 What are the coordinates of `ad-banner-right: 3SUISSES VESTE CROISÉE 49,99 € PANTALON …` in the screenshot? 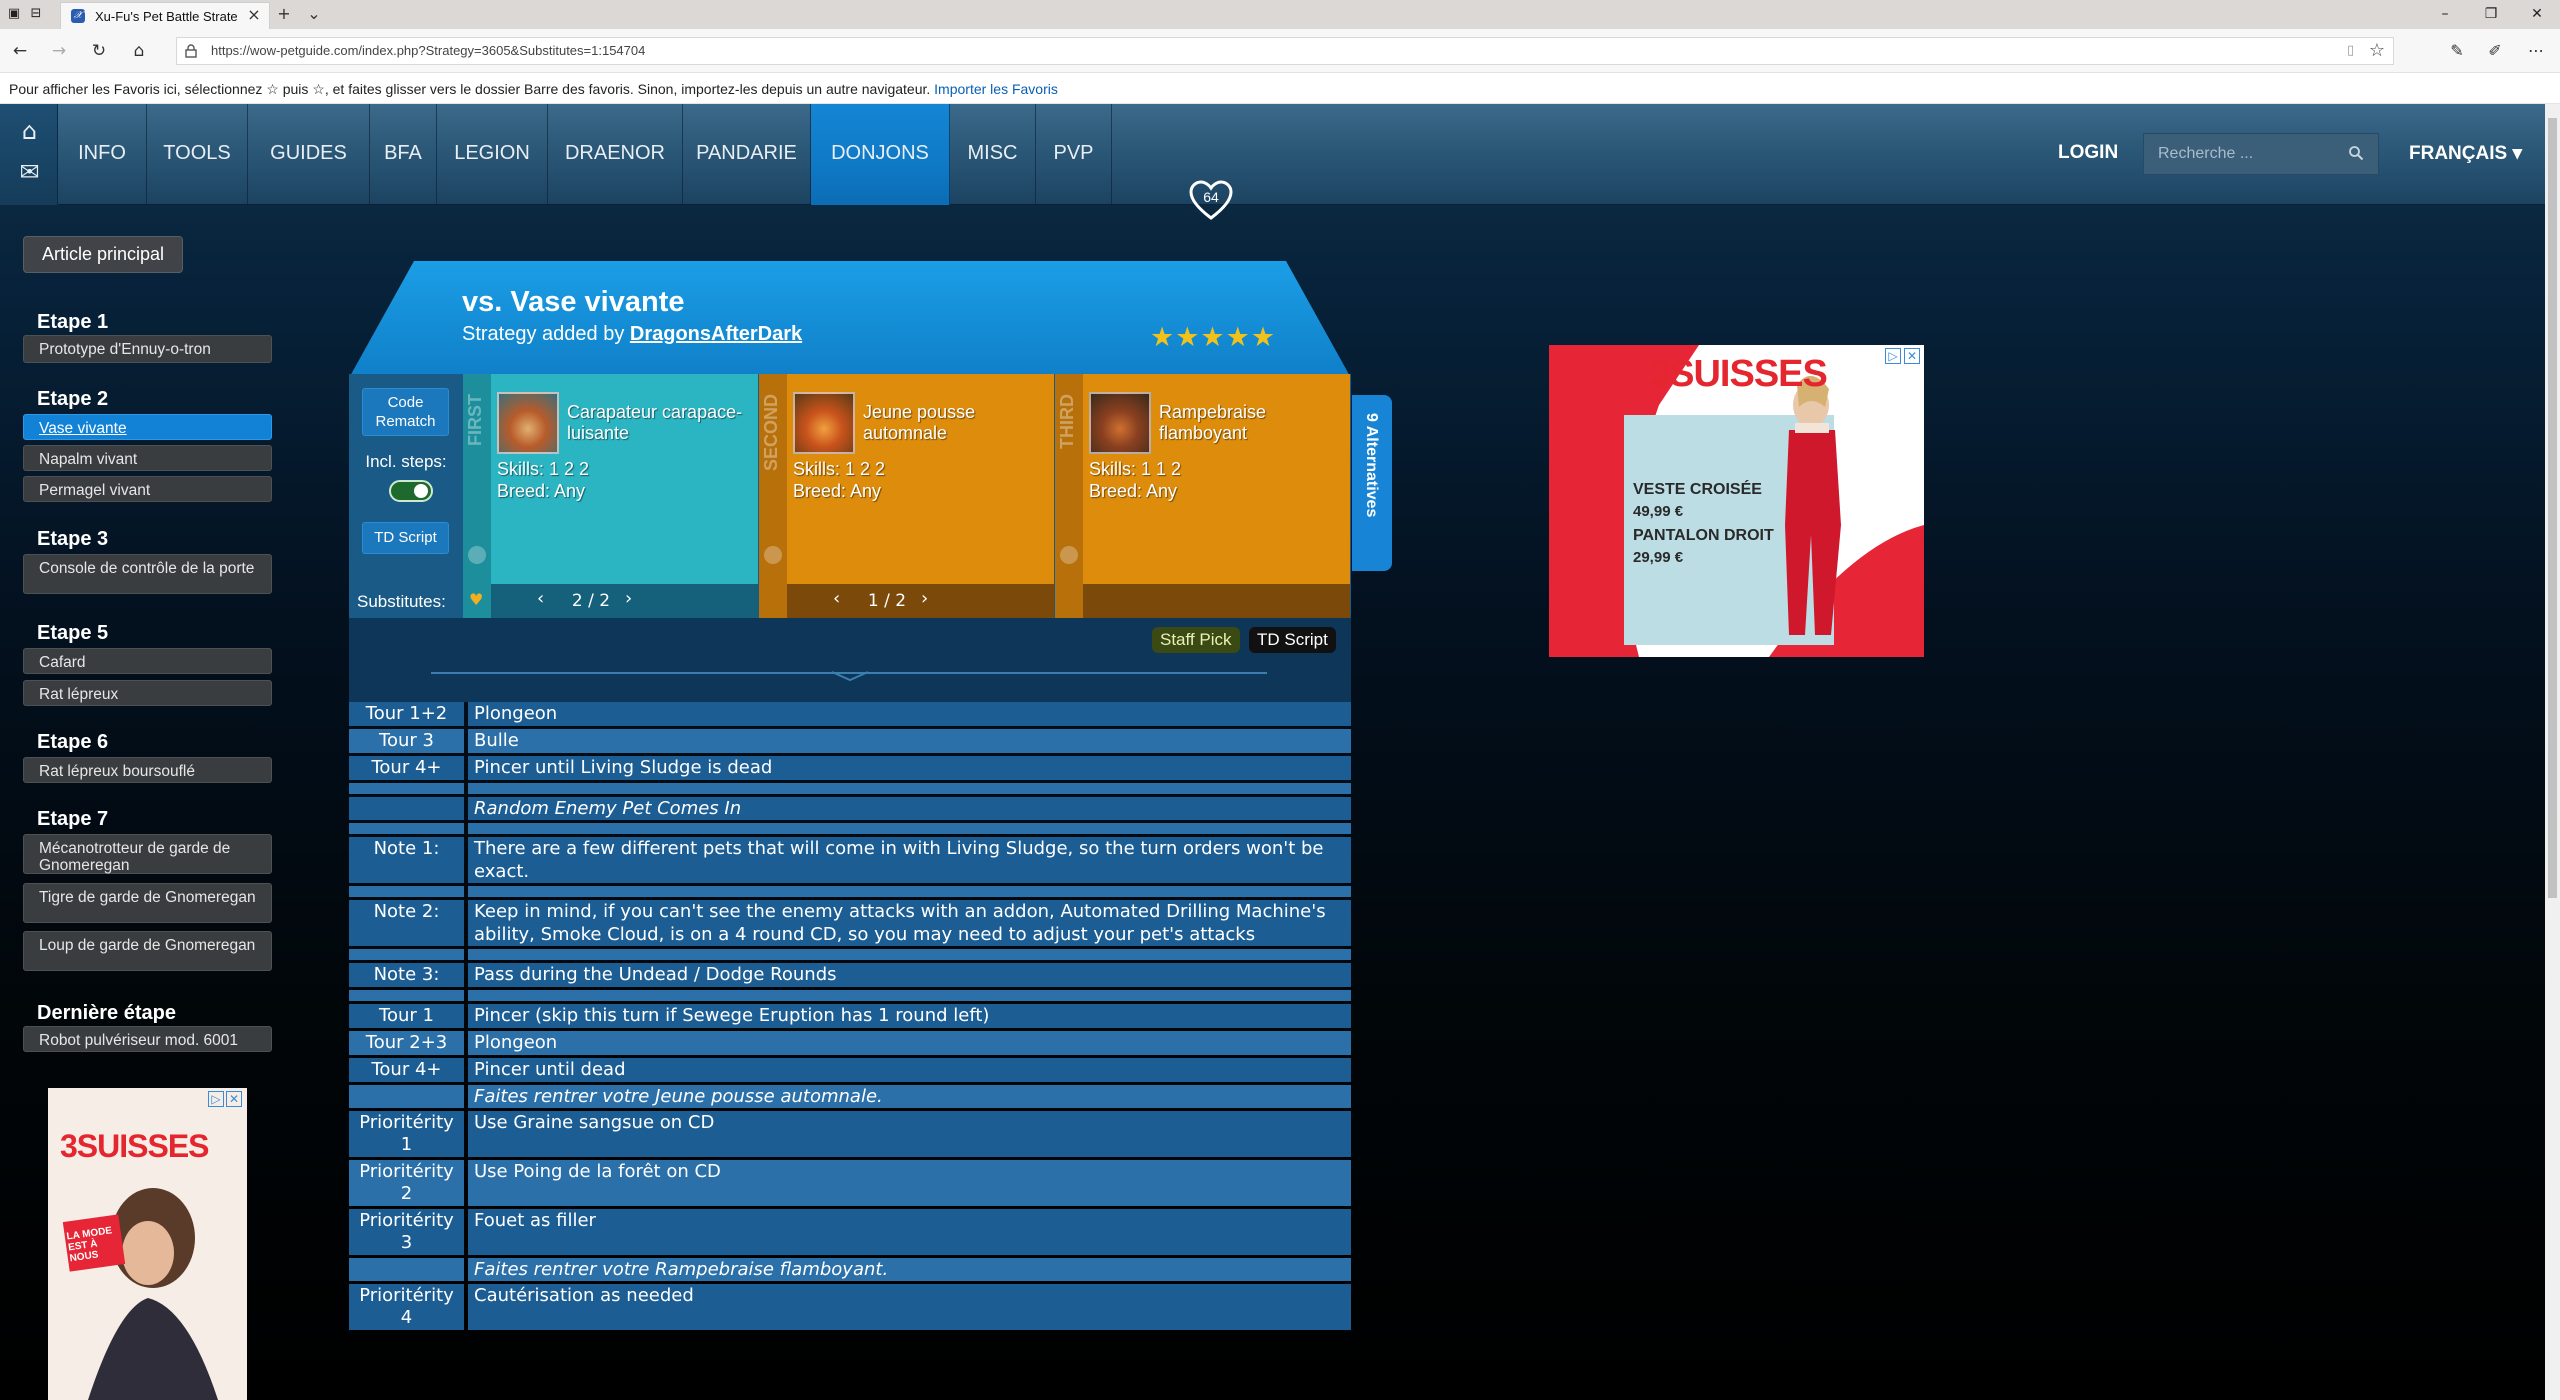 It's located at (1736, 501).